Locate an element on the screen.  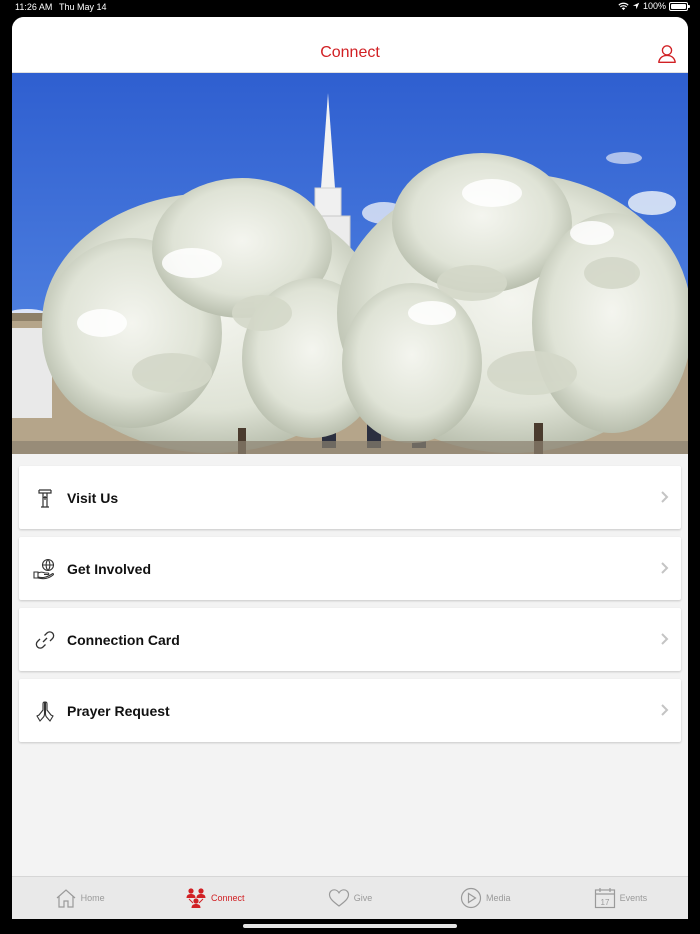
battery-percent: 100% is located at coordinates (654, 6).